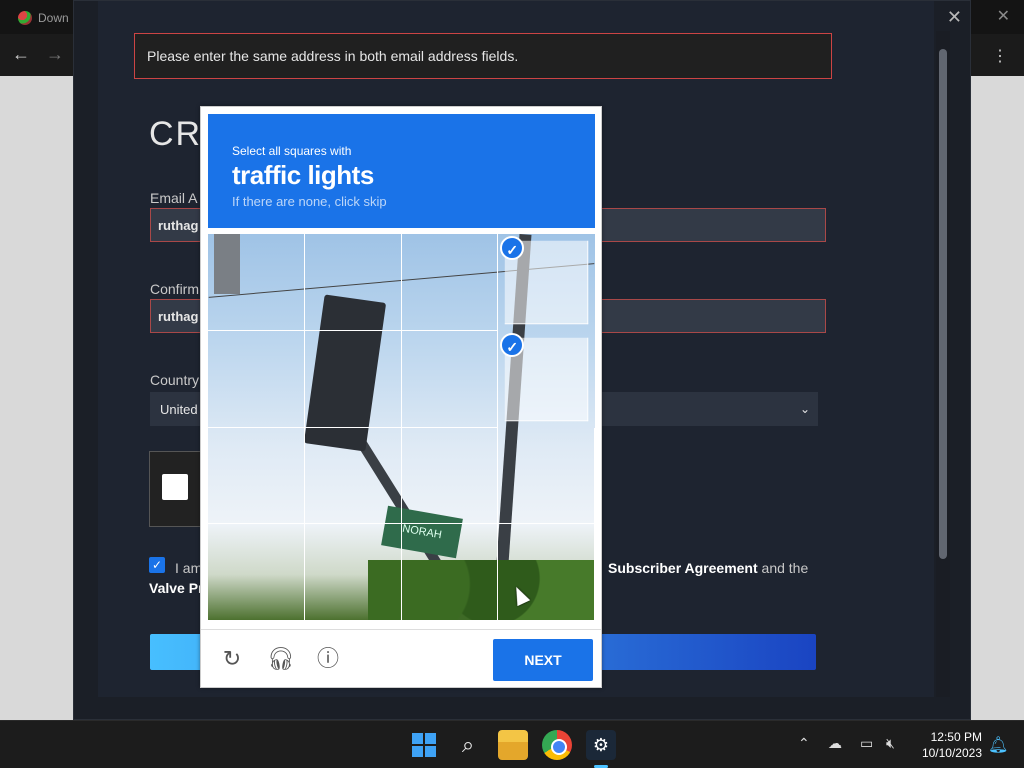  Describe the element at coordinates (785, 568) in the screenshot. I see `agree-mid-text: and the` at that location.